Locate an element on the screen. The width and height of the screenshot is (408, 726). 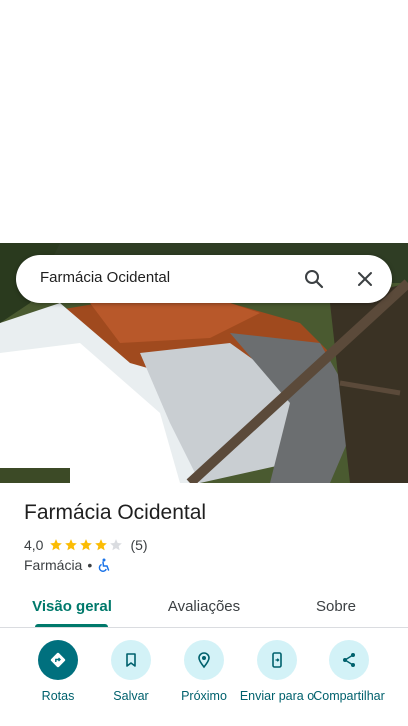
send-to-phone-label: Enviar para o is located at coordinates (277, 696).